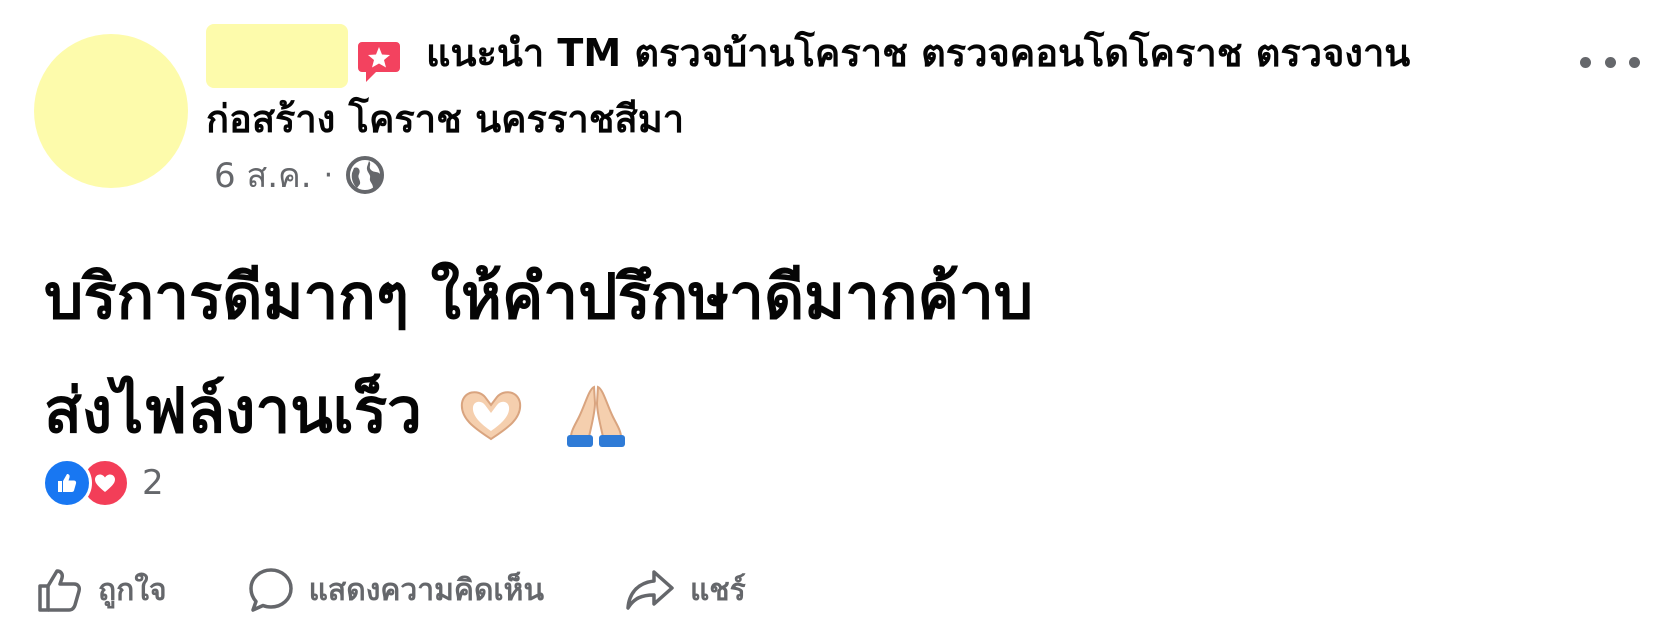 The width and height of the screenshot is (1667, 639). I want to click on comment-button-label: แสดงความคิดเห็น, so click(426, 590).